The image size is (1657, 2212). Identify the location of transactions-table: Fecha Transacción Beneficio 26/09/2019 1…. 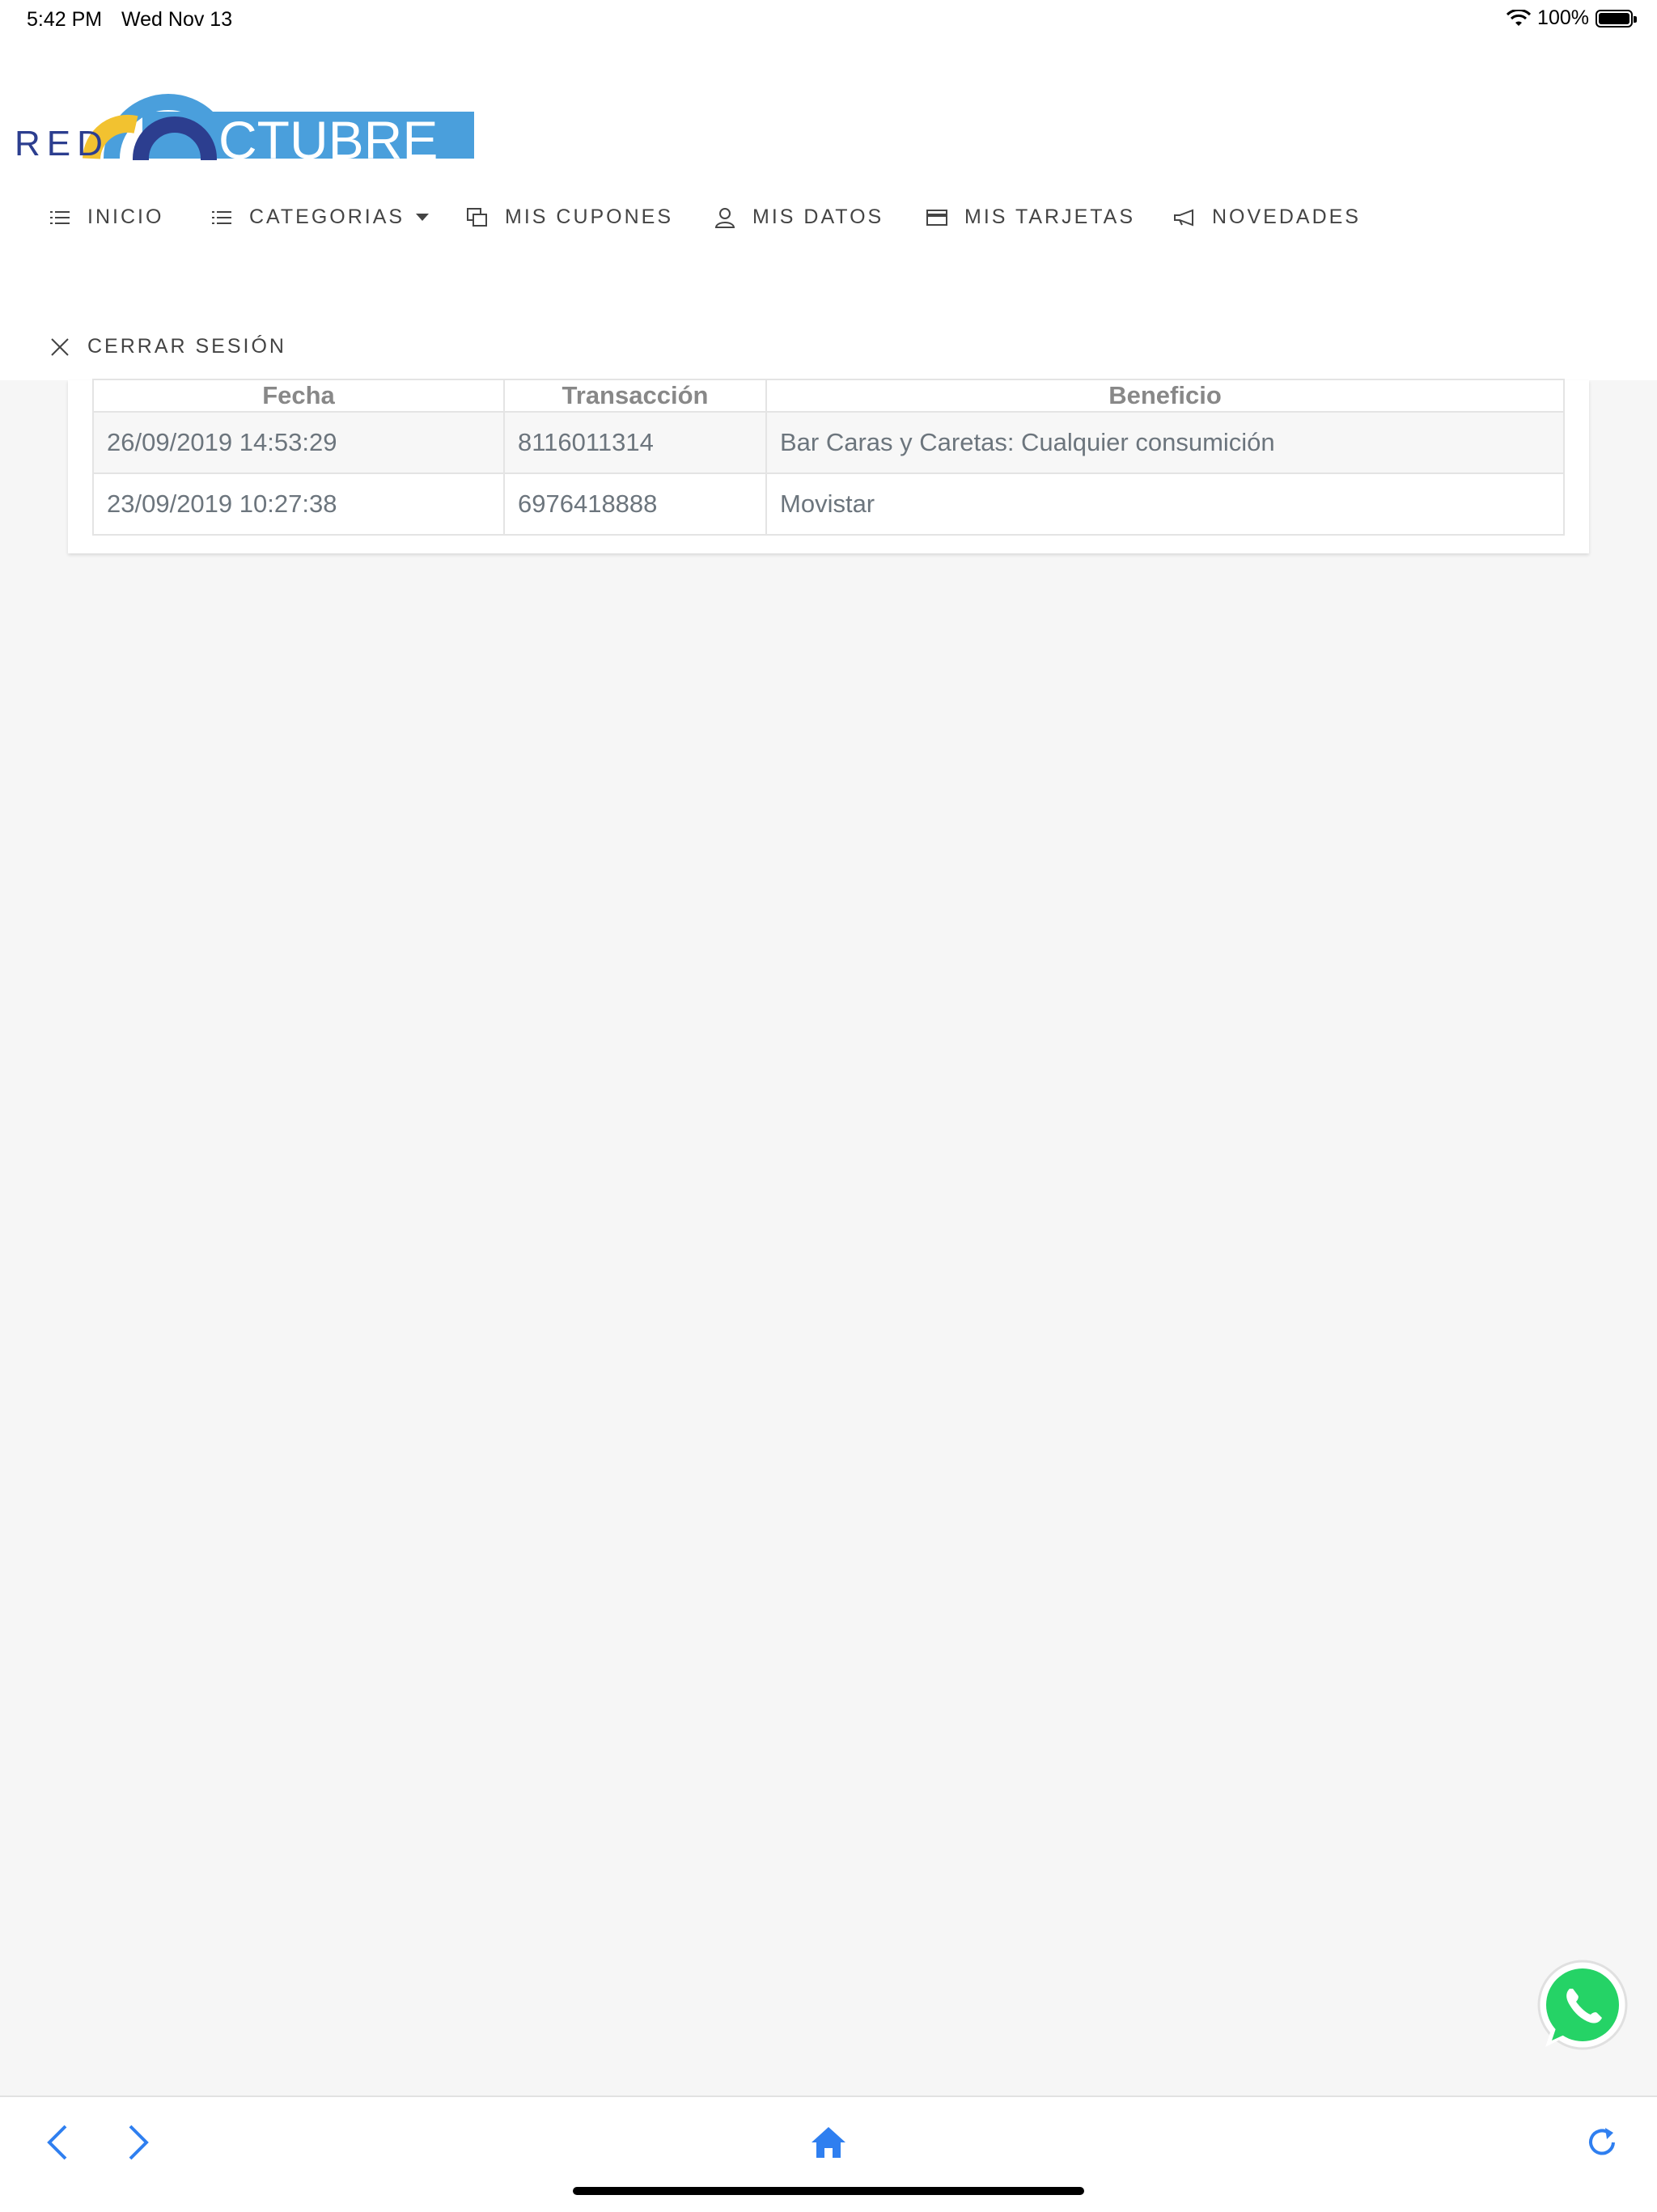
(828, 457).